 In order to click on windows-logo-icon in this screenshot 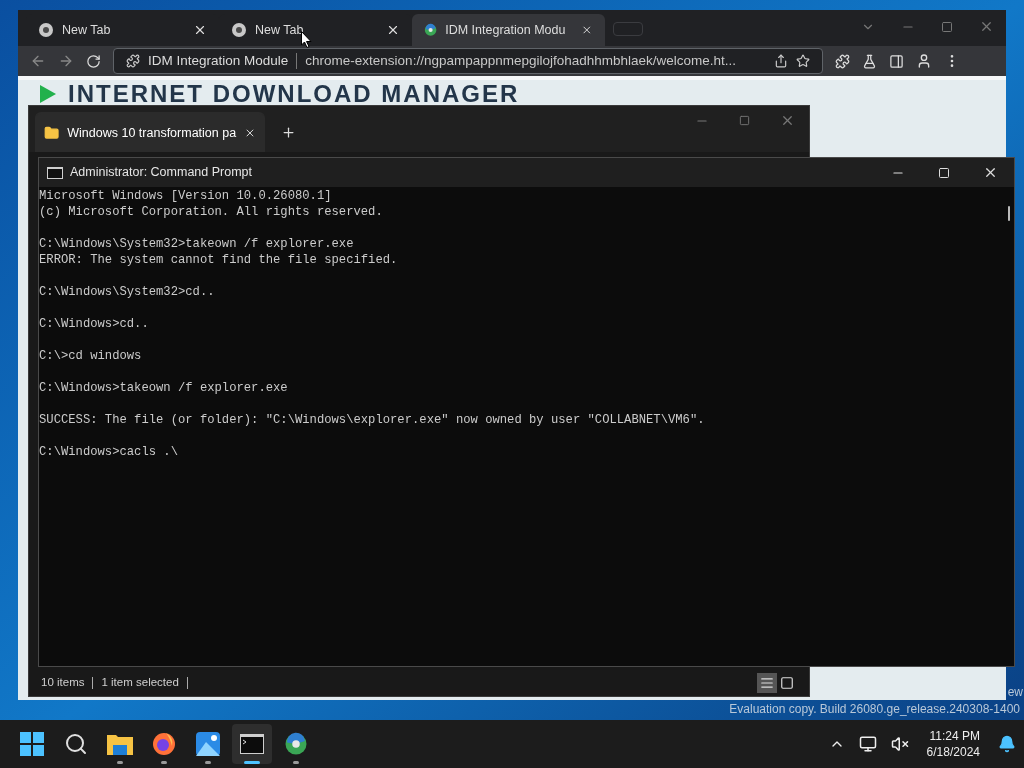, I will do `click(32, 744)`.